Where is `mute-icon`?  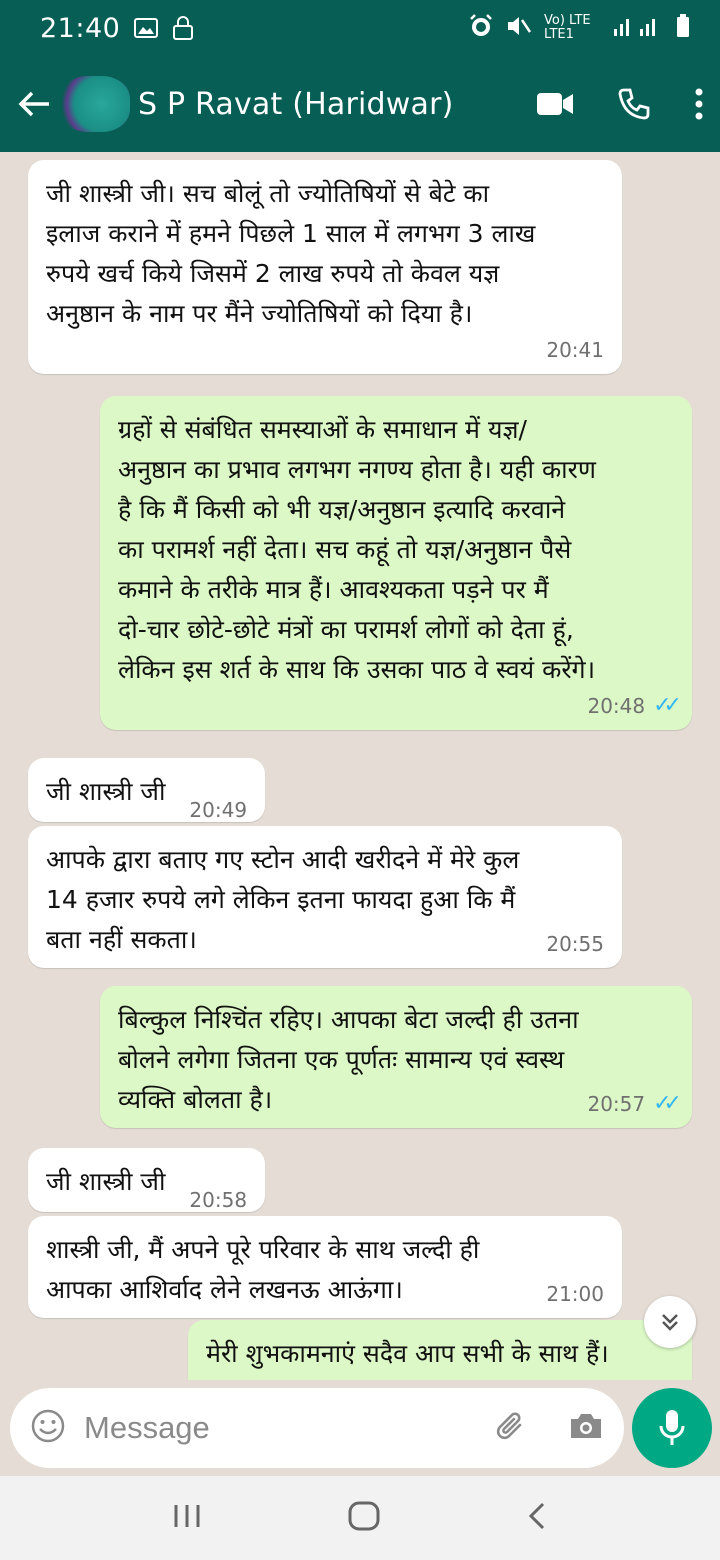 mute-icon is located at coordinates (519, 28).